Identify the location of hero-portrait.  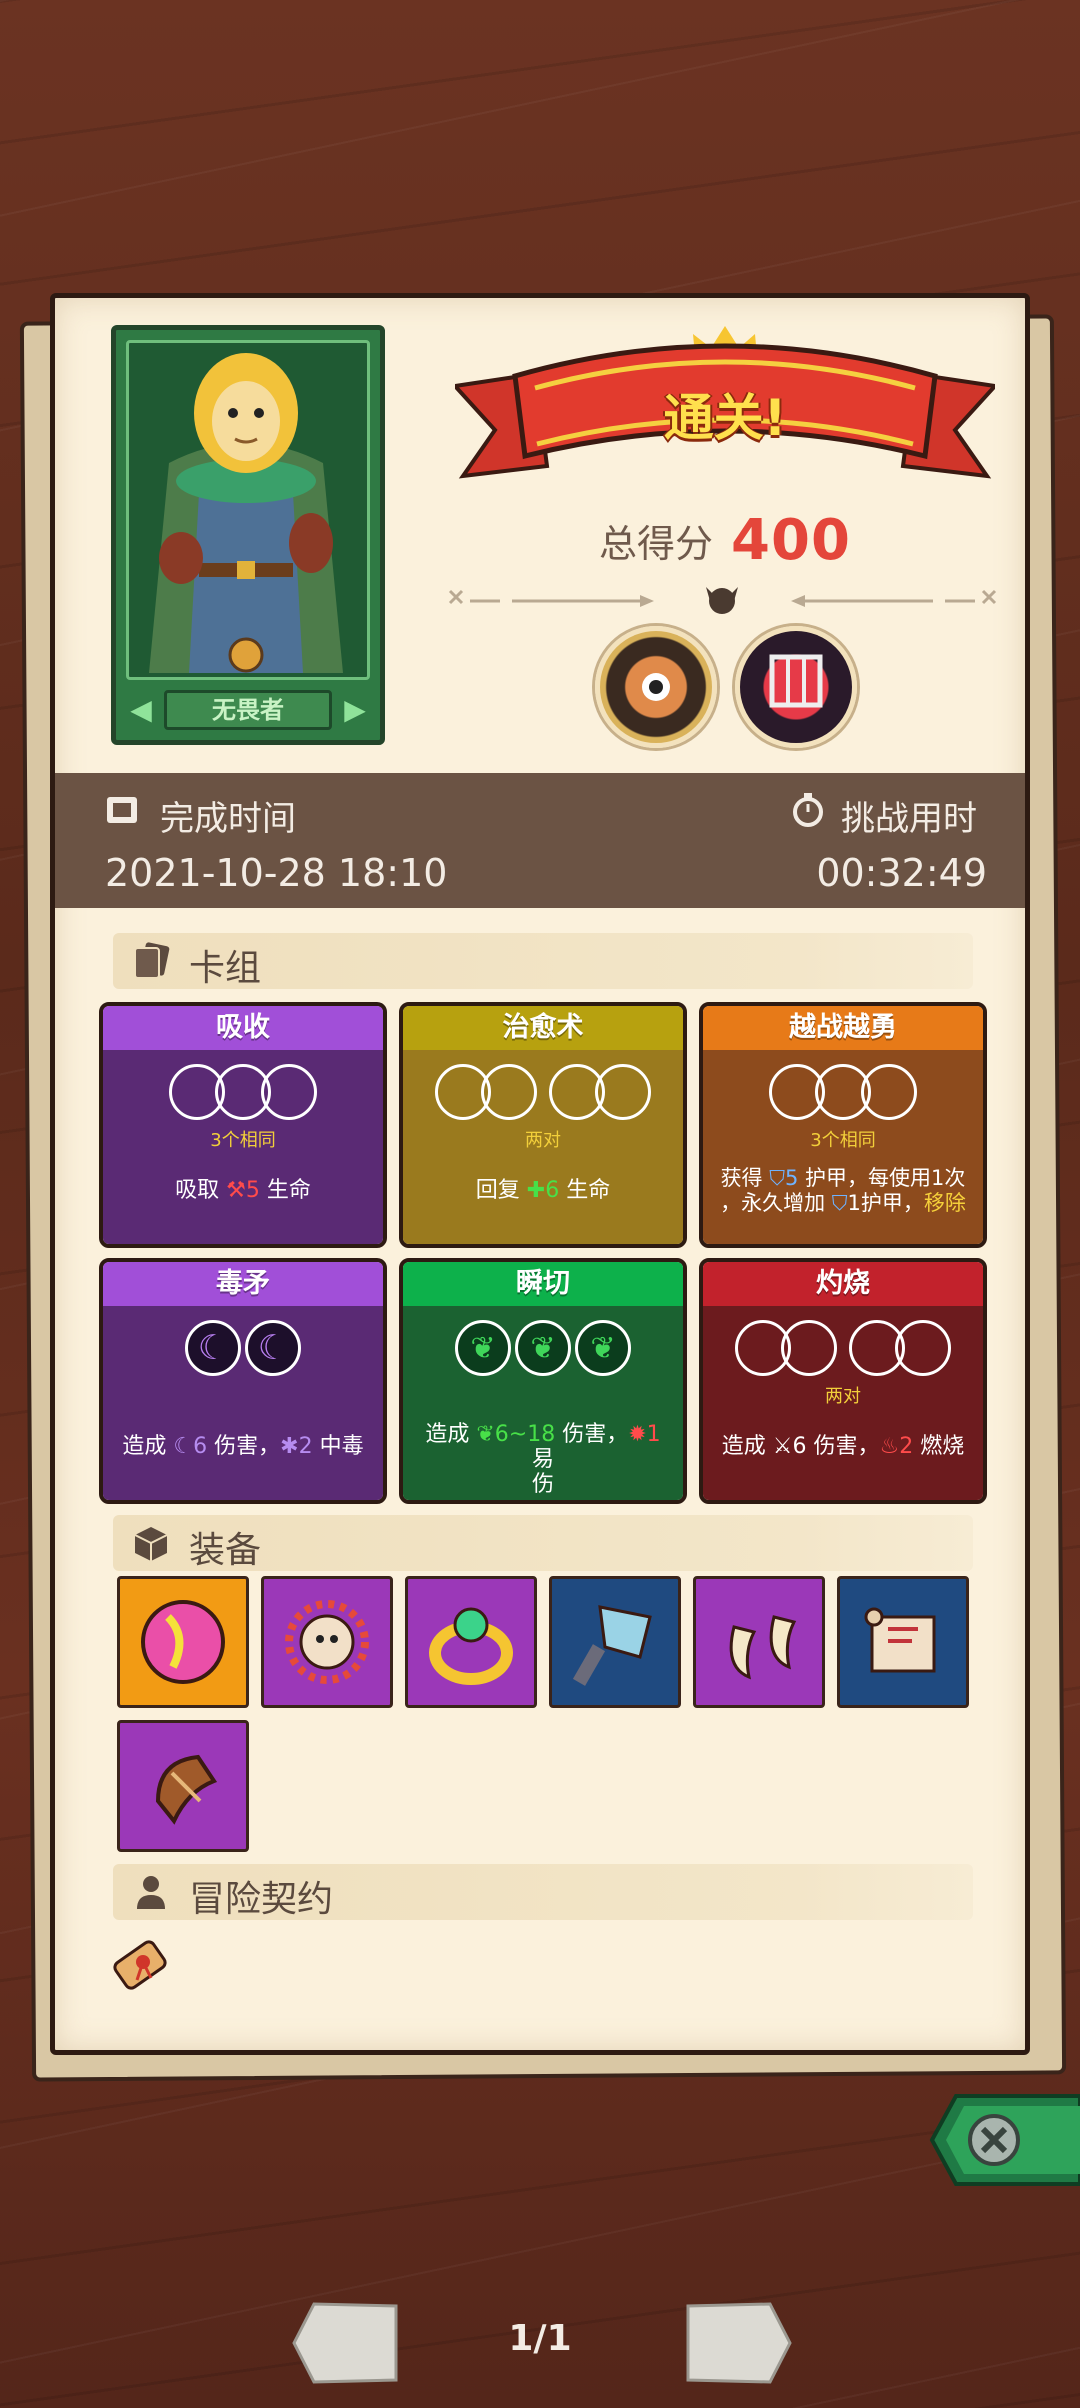
(248, 510).